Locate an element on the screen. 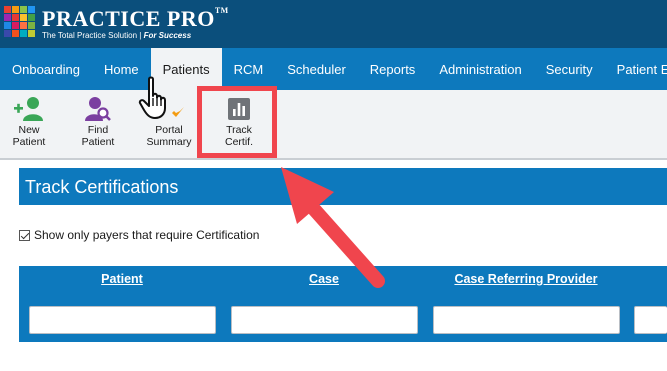  page-title: Track Certifications is located at coordinates (343, 186).